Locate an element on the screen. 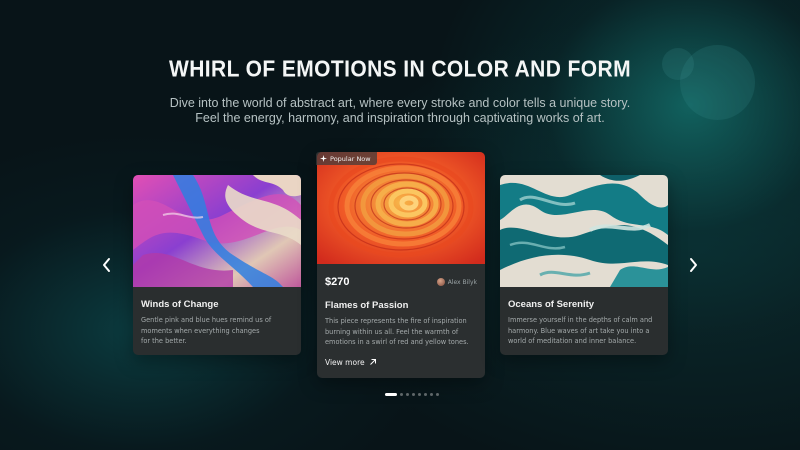 This screenshot has width=800, height=450. sparkle-icon is located at coordinates (323, 158).